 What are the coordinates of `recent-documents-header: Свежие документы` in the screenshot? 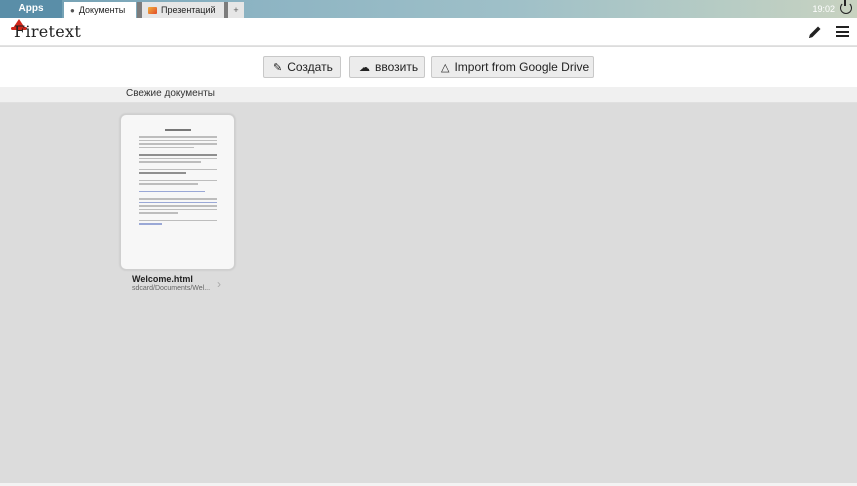 It's located at (428, 95).